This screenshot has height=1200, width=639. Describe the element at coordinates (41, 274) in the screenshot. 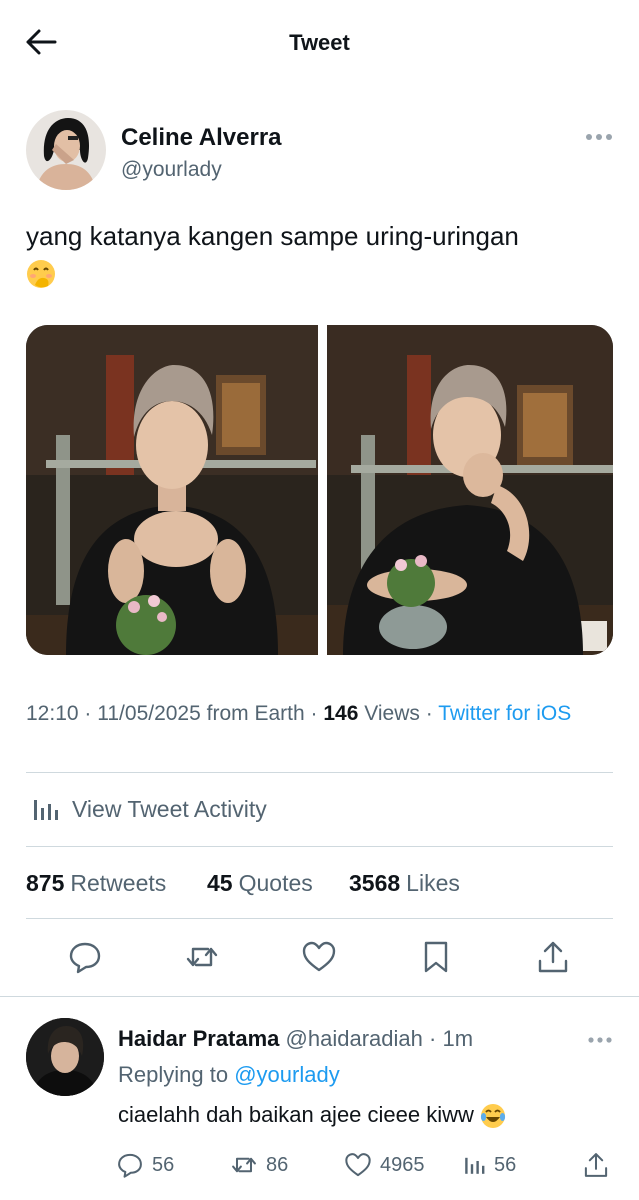

I see `face-with-hand-over-mouth-icon` at that location.